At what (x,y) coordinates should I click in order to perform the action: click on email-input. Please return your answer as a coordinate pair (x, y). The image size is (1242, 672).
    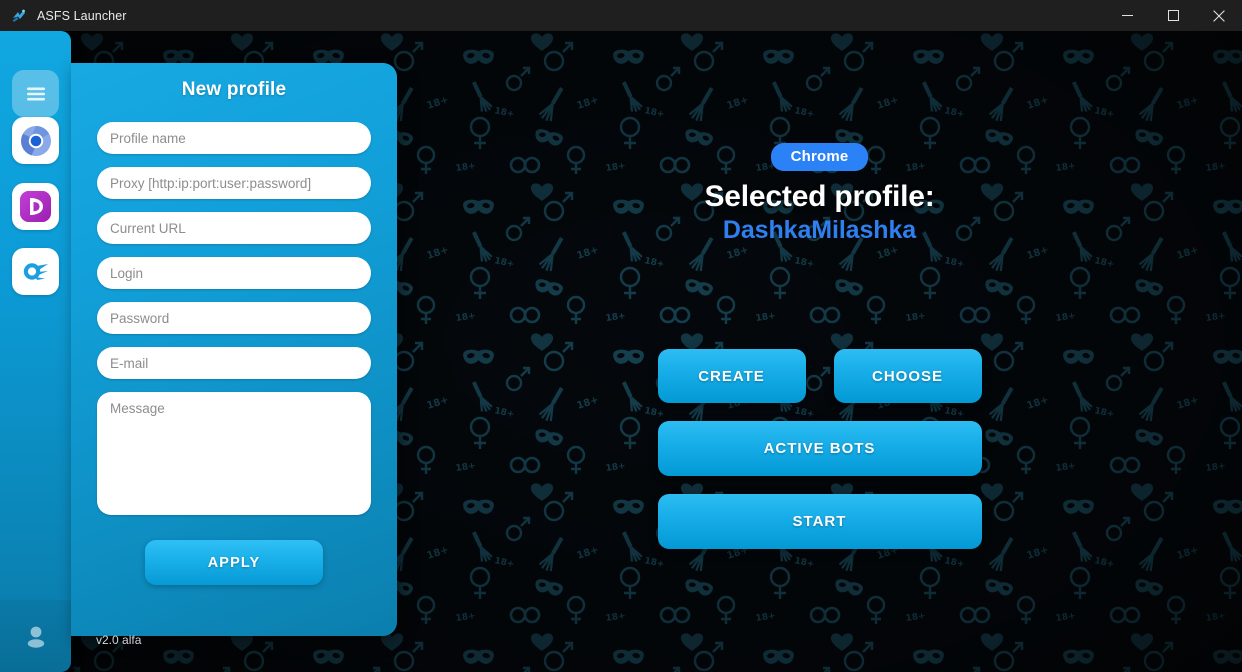
    Looking at the image, I should click on (234, 363).